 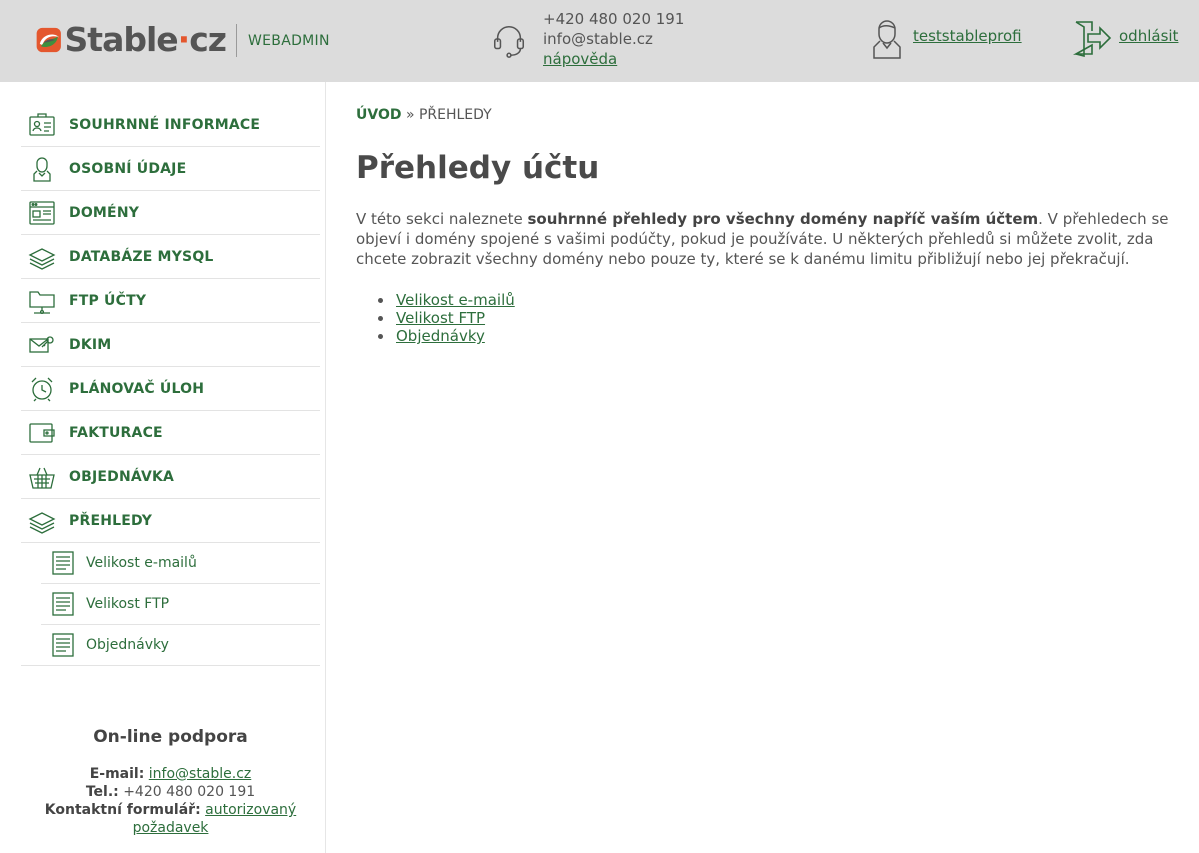 I want to click on id-card-icon, so click(x=42, y=124).